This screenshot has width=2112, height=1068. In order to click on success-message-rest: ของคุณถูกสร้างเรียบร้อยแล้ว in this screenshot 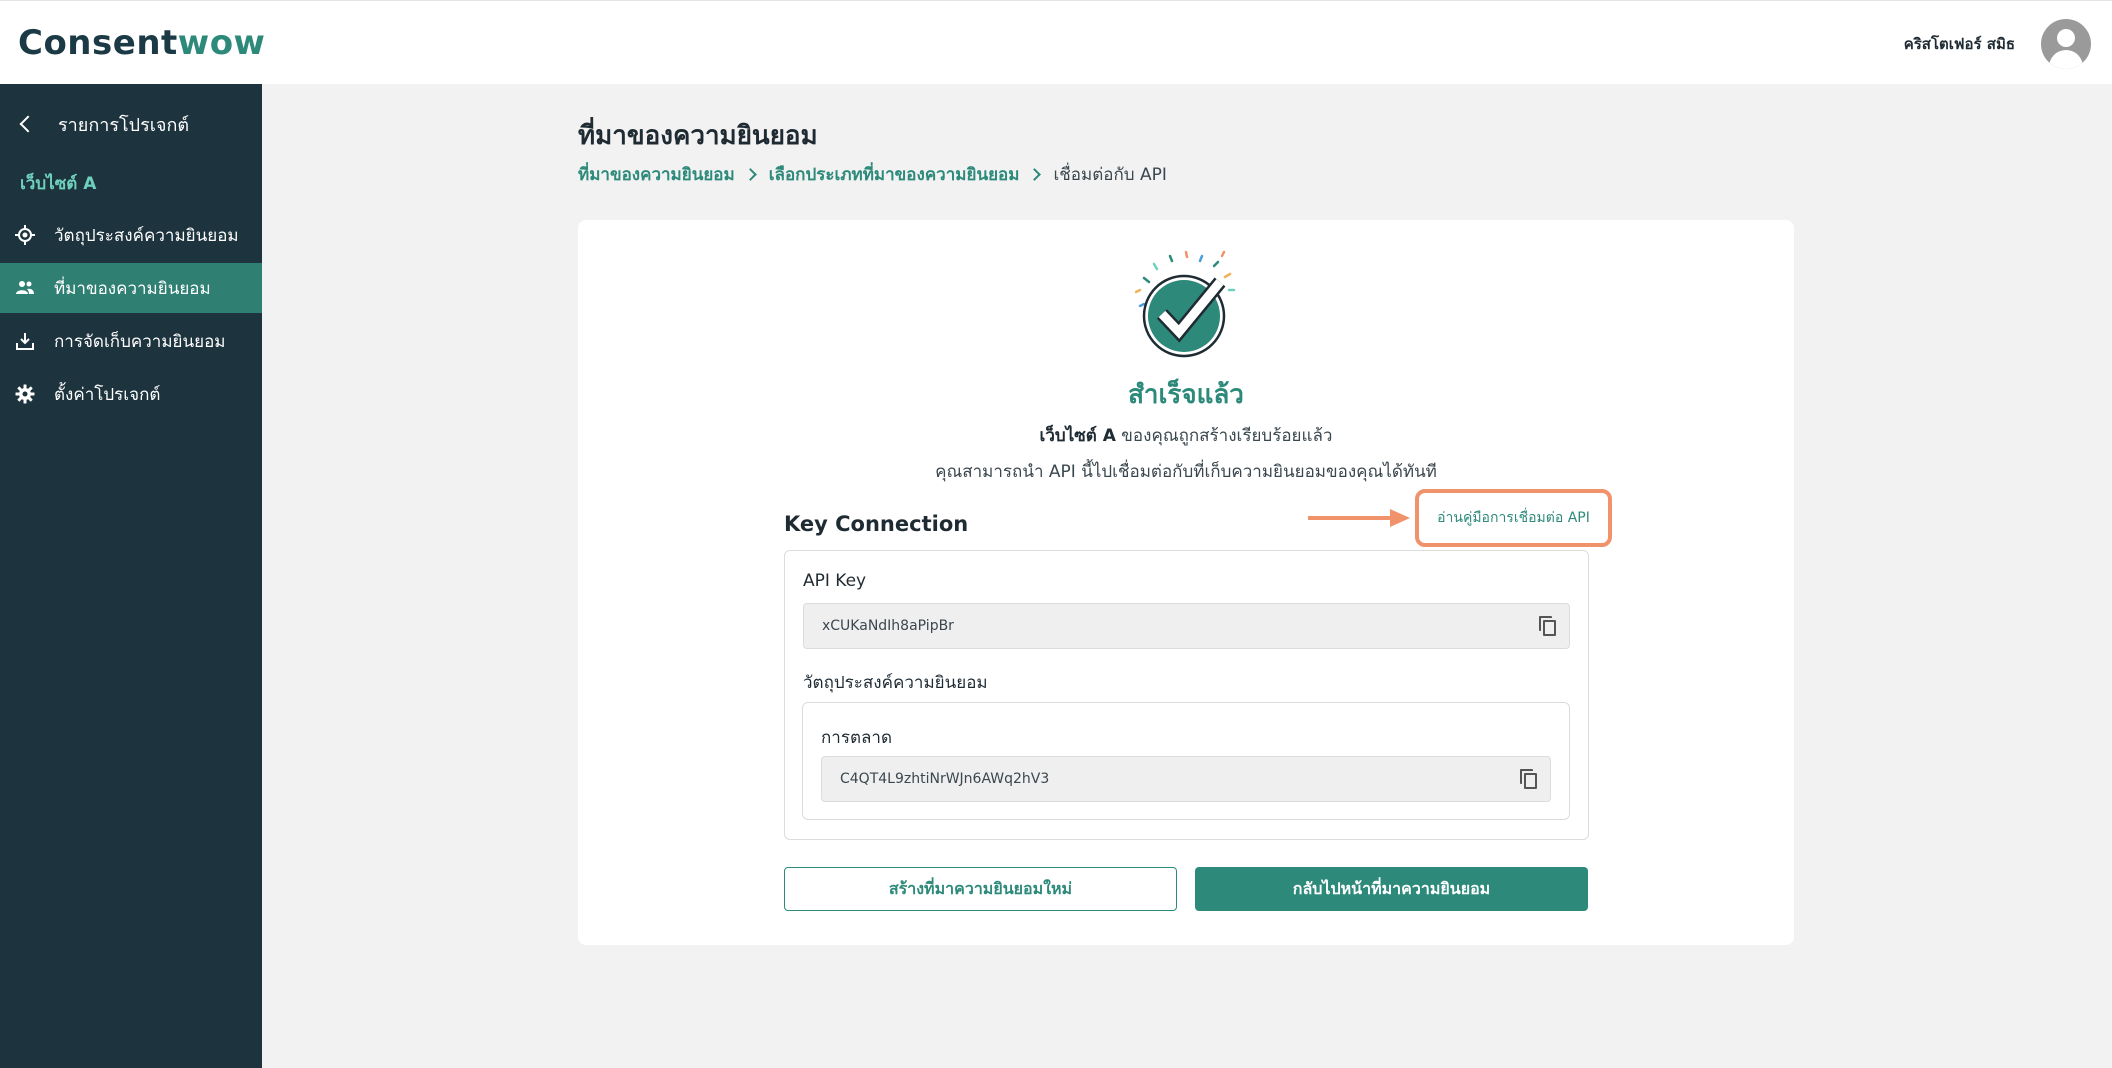, I will do `click(1224, 436)`.